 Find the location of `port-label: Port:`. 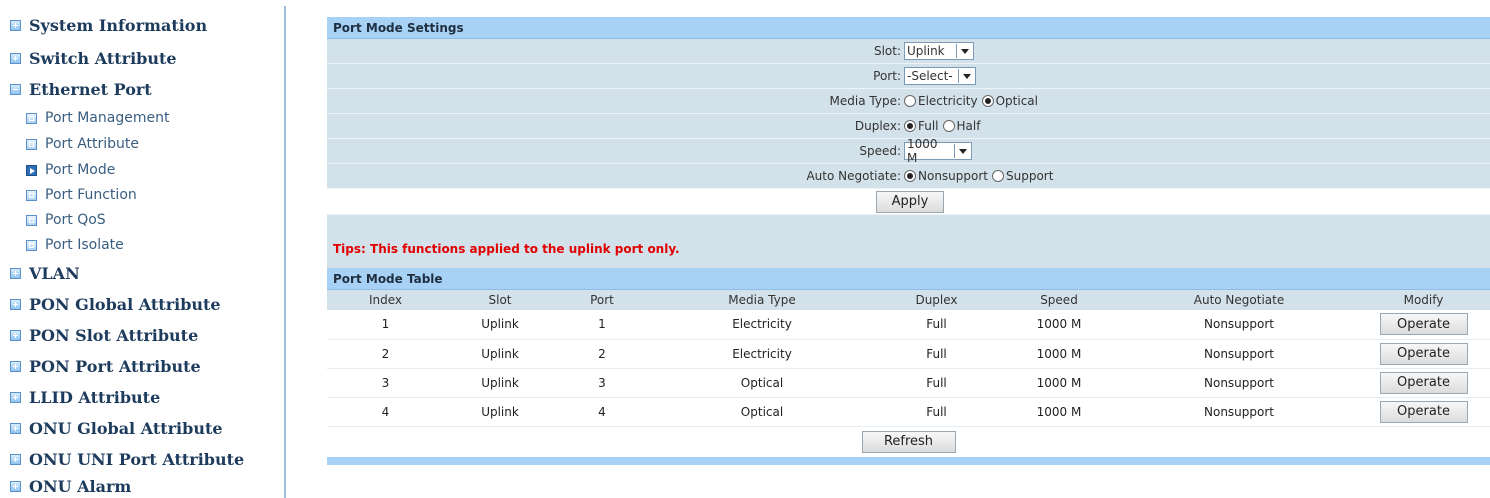

port-label: Port: is located at coordinates (887, 76).